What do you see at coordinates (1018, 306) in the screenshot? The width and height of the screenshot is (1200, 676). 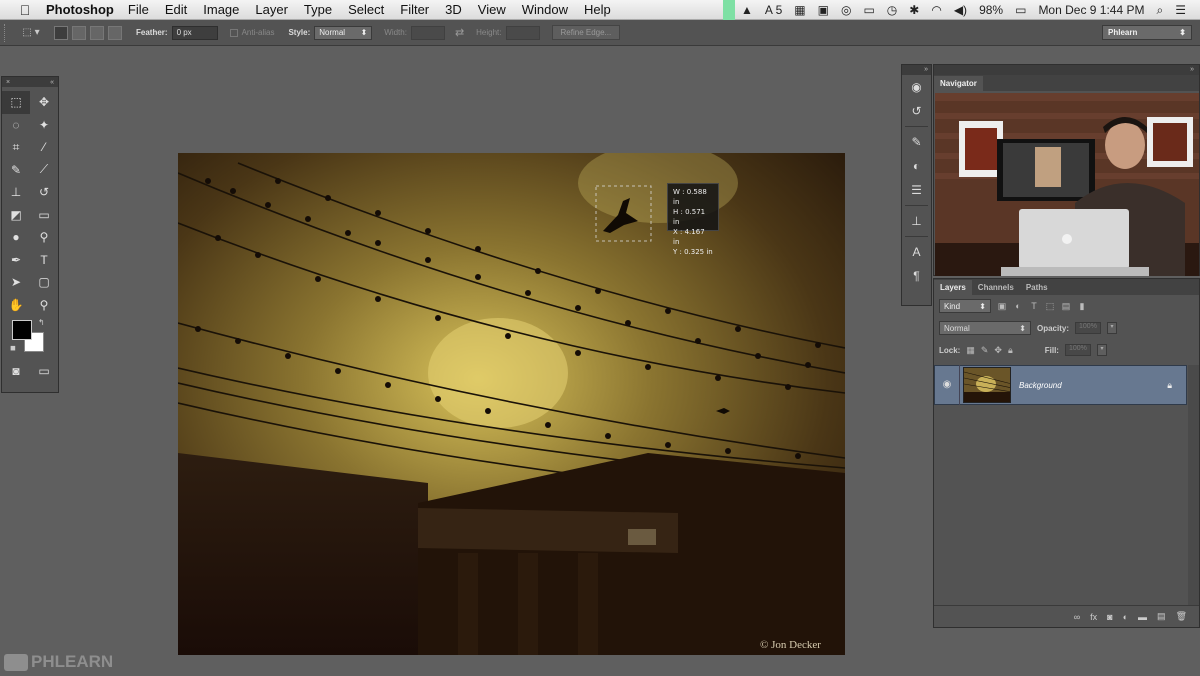 I see `adjustment-filter-icon: ◐` at bounding box center [1018, 306].